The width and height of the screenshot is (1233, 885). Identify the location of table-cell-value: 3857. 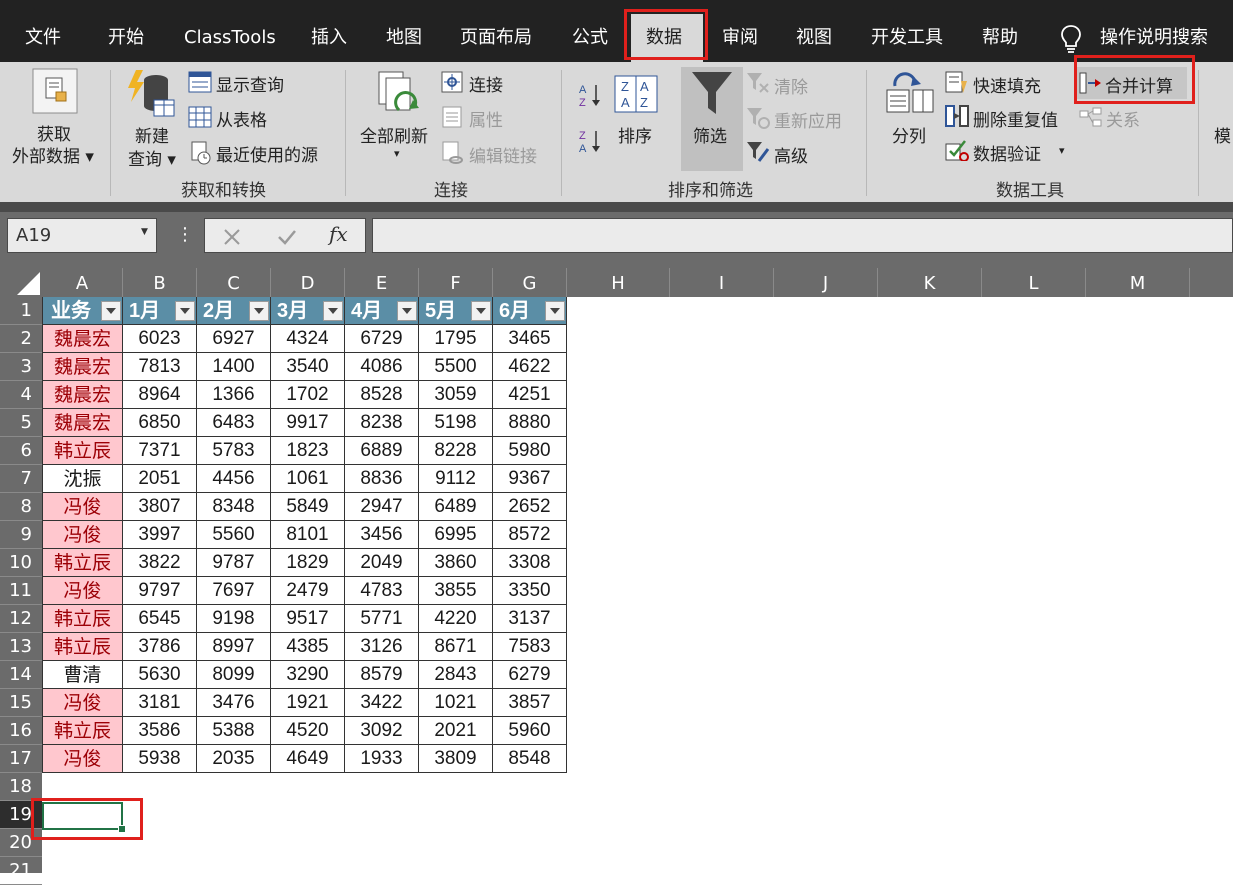
(530, 703).